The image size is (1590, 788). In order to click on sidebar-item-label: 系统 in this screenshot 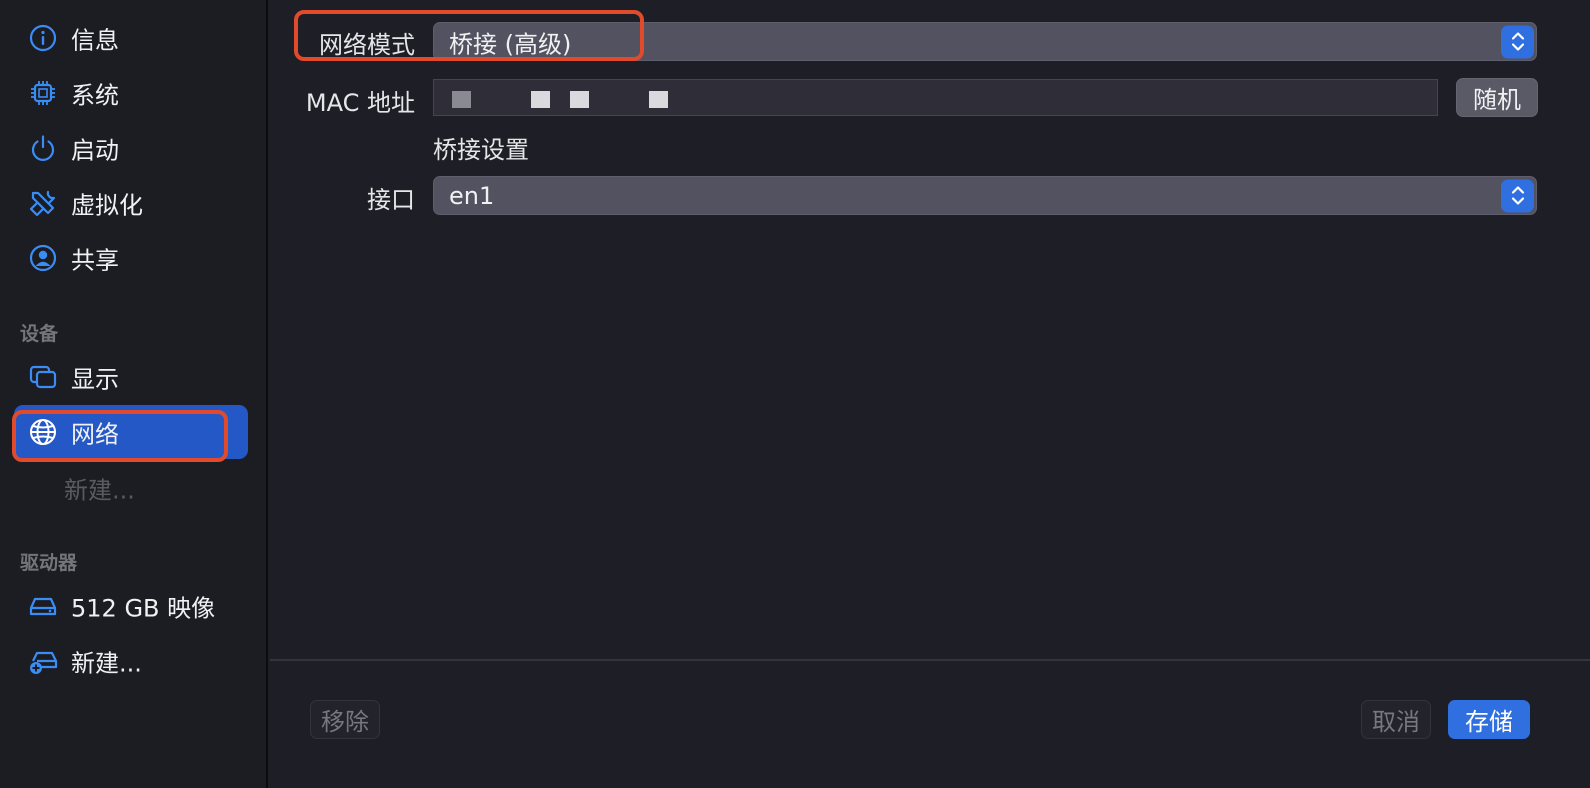, I will do `click(95, 95)`.